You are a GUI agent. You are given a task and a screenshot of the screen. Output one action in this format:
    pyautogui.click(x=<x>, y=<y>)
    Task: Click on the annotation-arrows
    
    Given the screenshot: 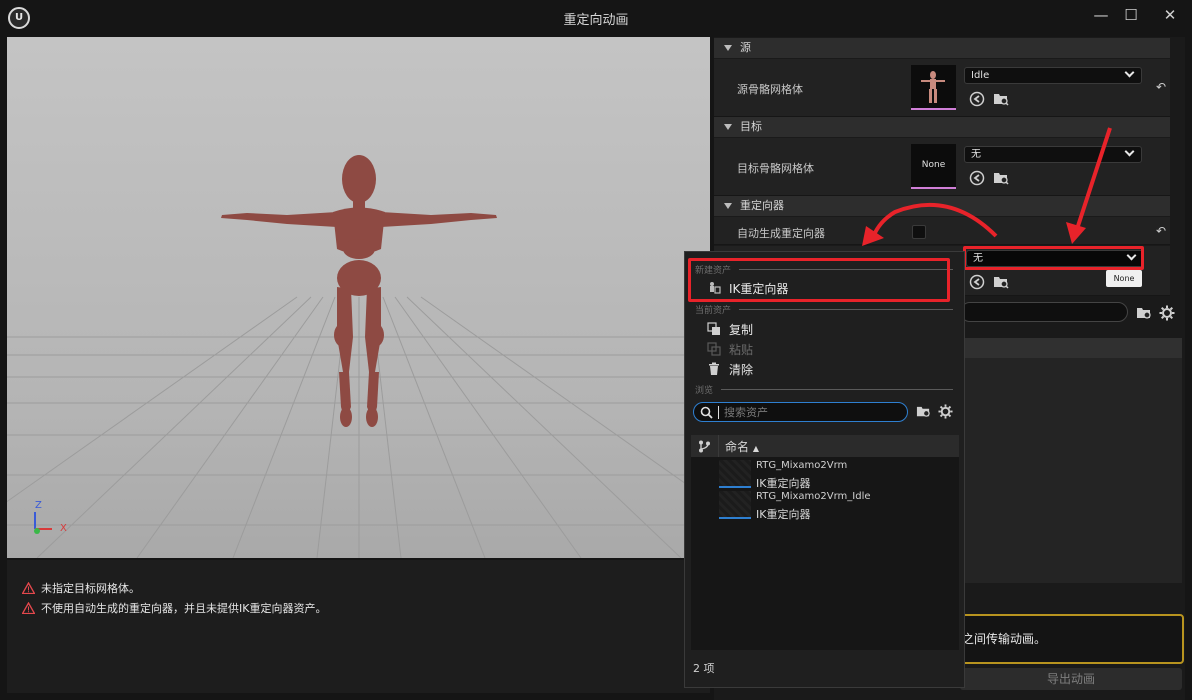 What is the action you would take?
    pyautogui.click(x=987, y=186)
    